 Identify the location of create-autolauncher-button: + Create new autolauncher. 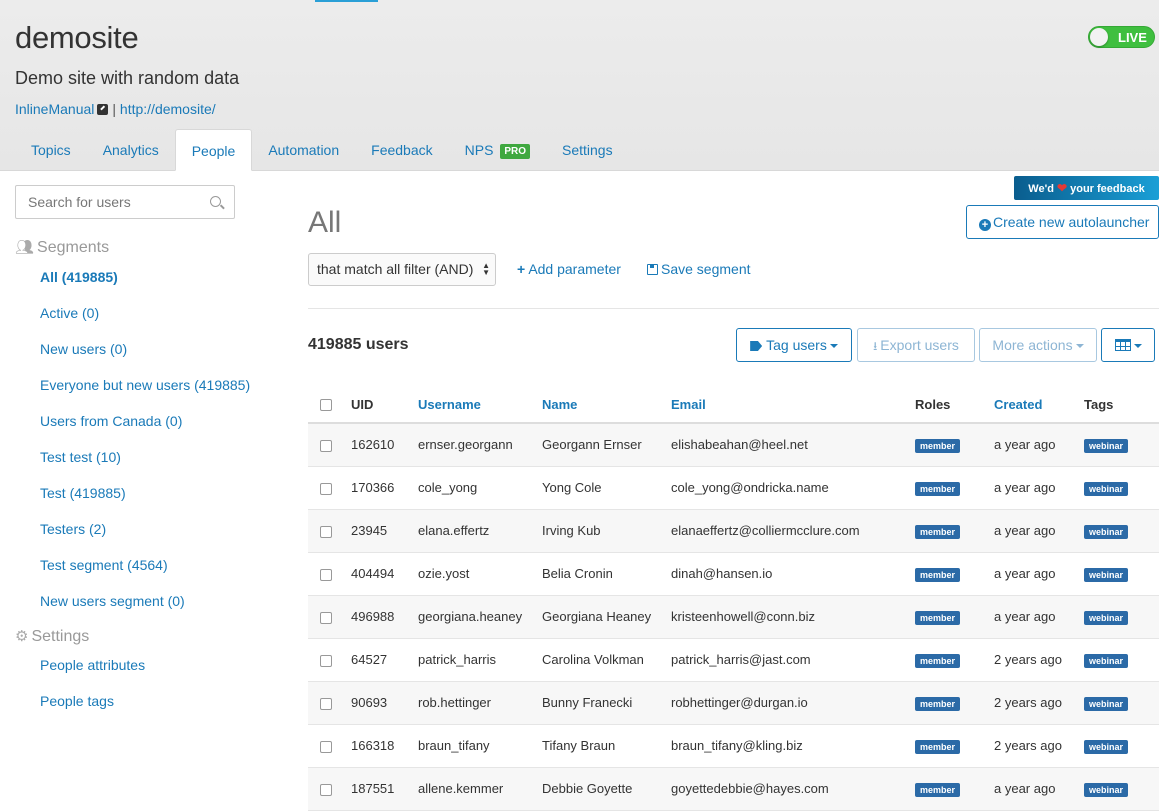
(1062, 222).